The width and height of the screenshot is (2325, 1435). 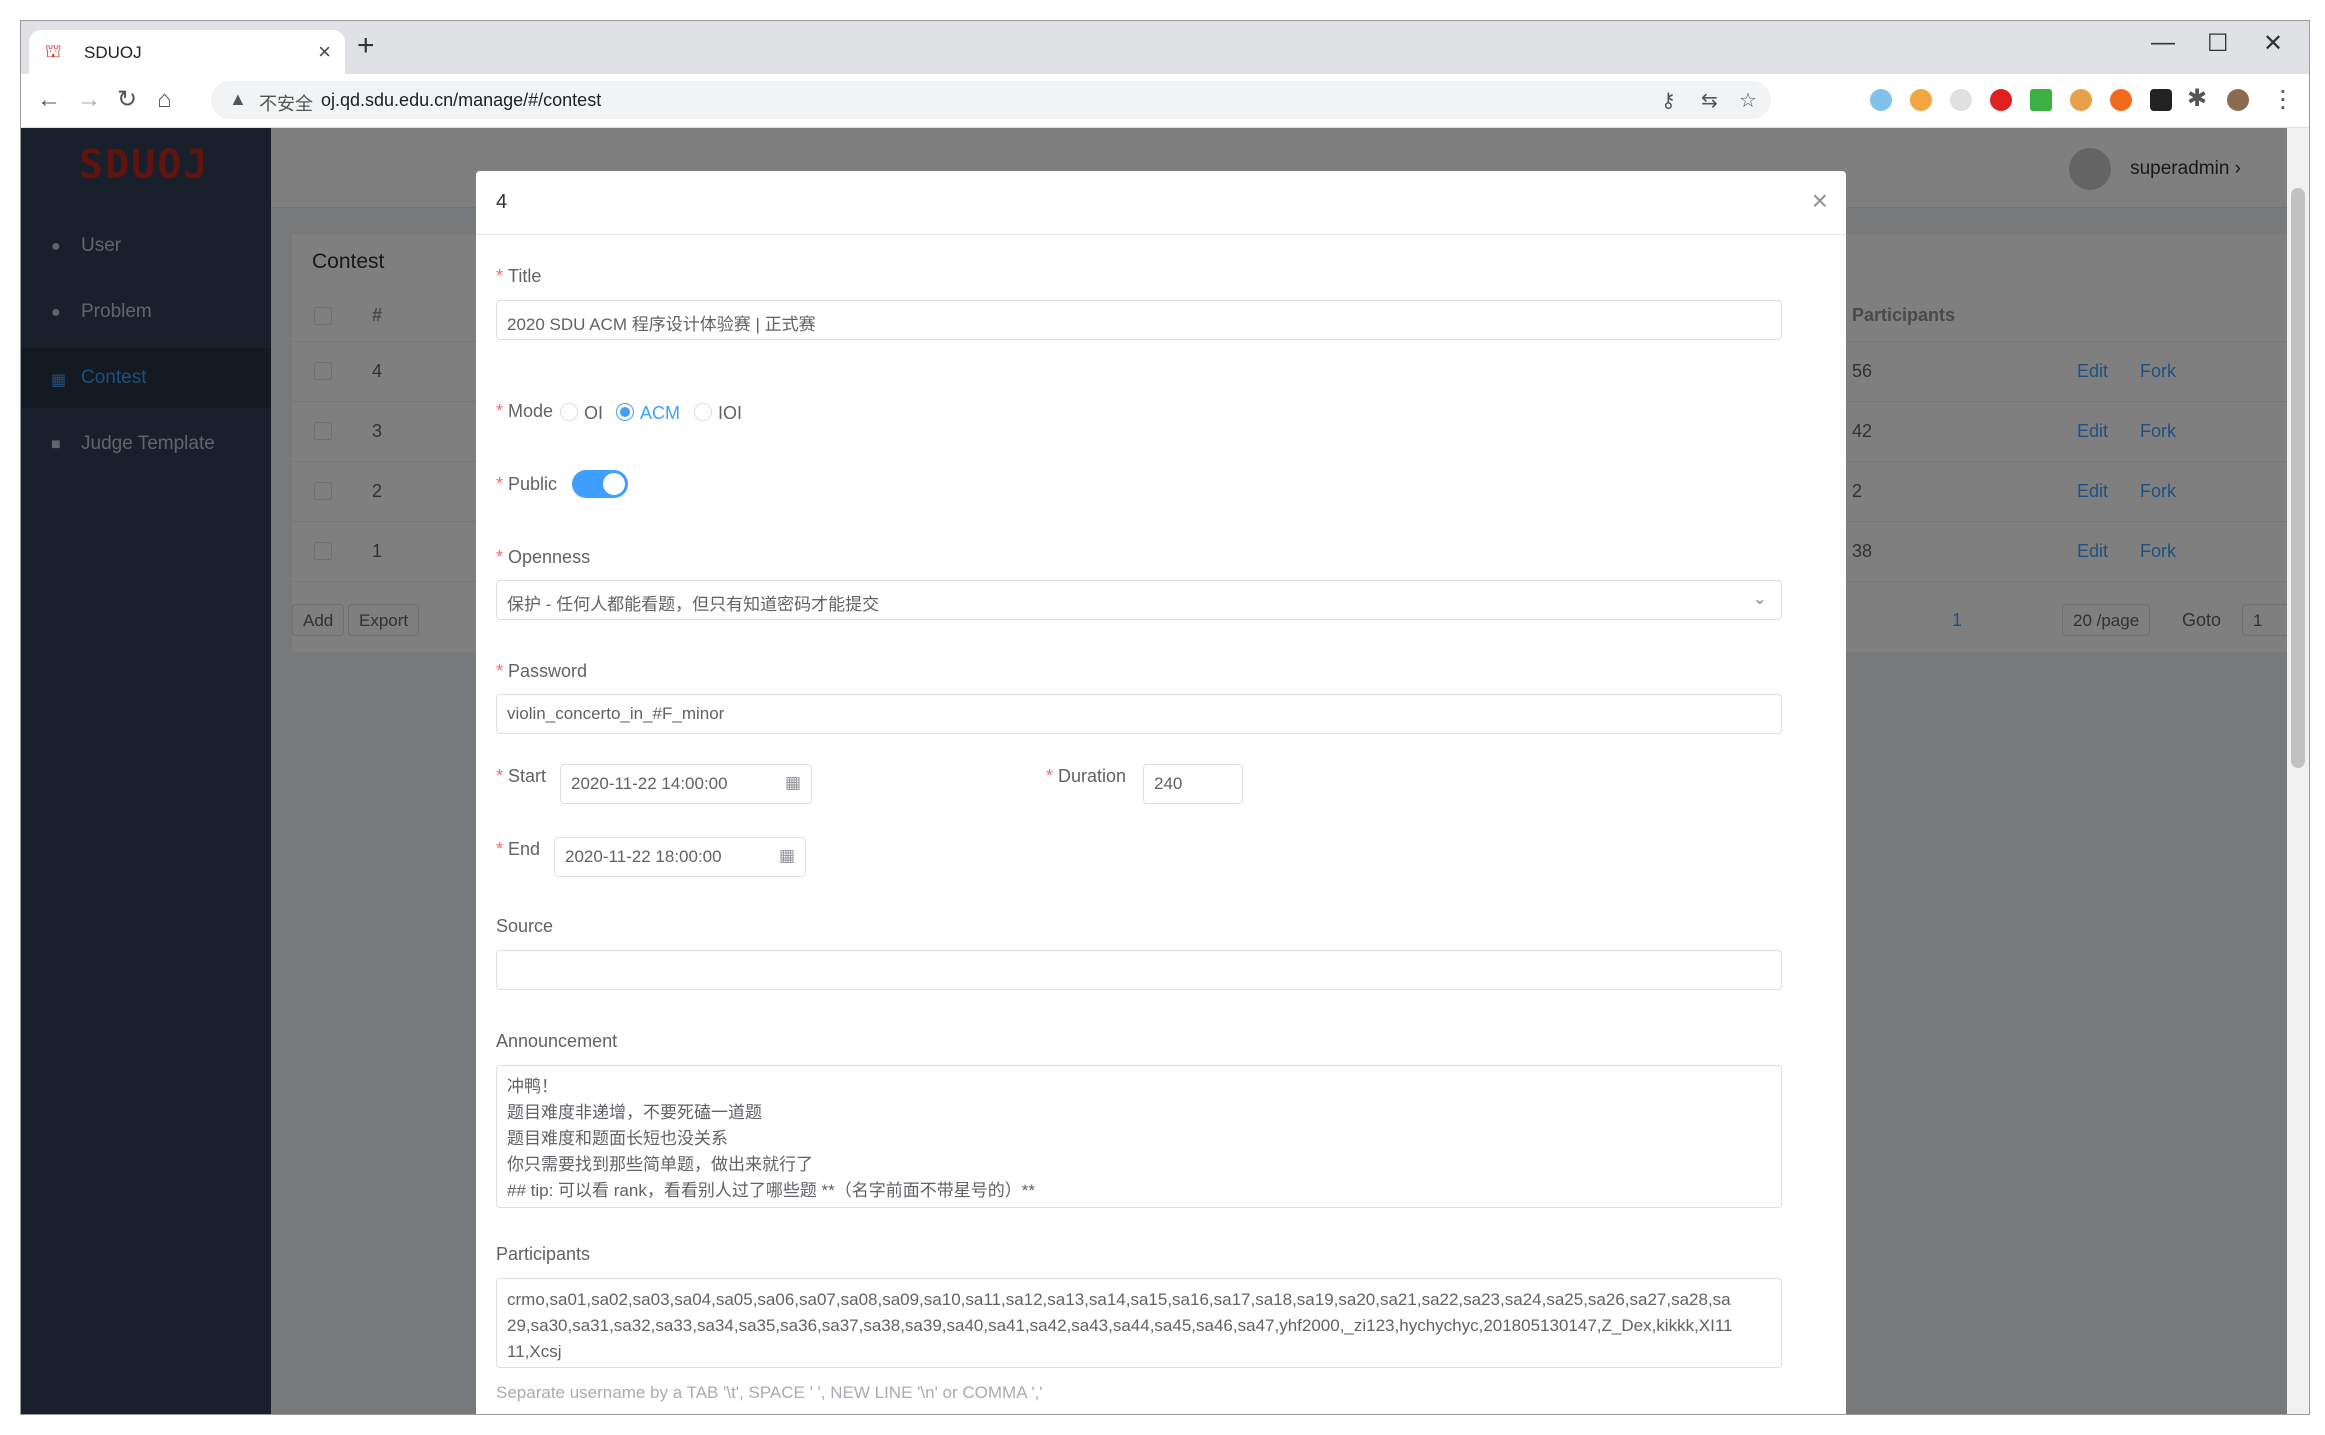 What do you see at coordinates (549, 557) in the screenshot?
I see `openness-label-text: Openness` at bounding box center [549, 557].